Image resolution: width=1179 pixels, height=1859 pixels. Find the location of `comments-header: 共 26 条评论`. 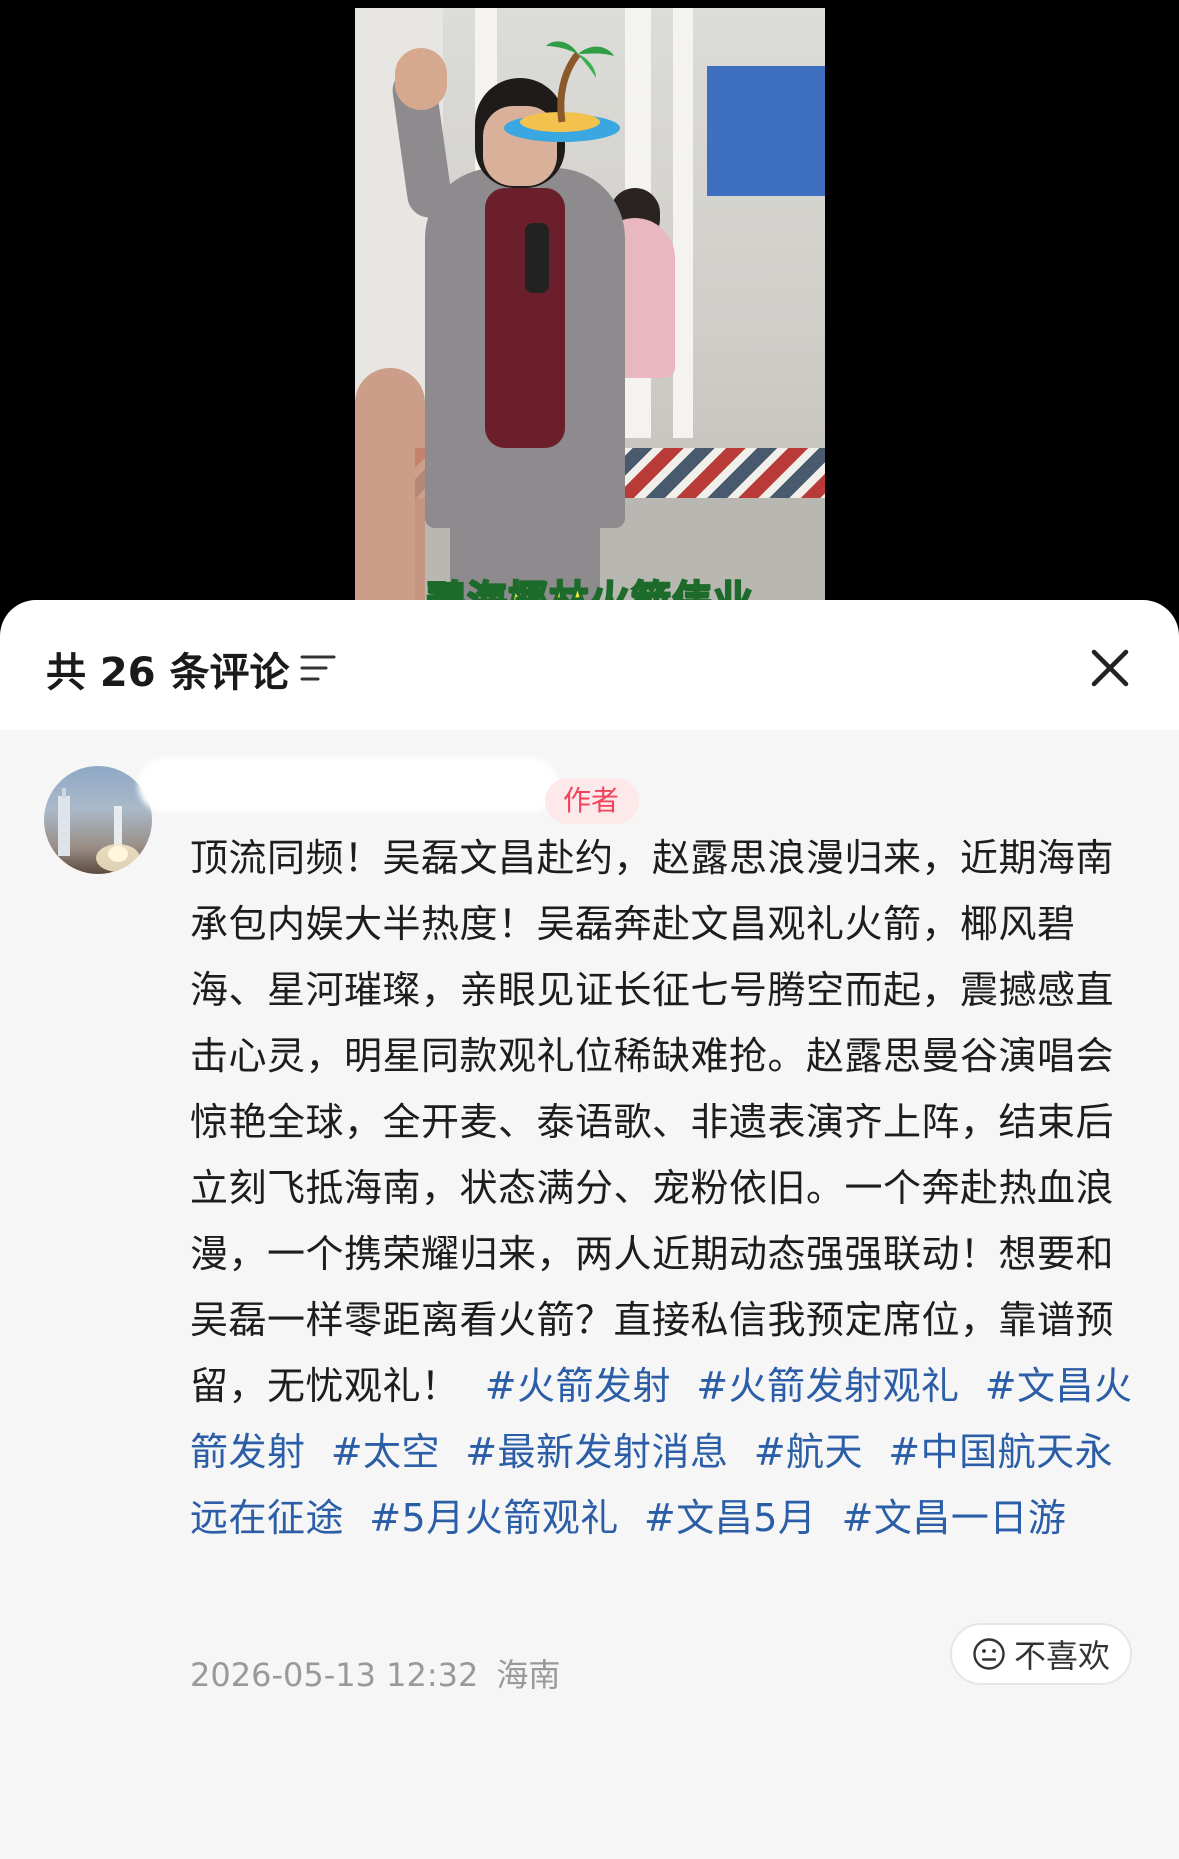

comments-header: 共 26 条评论 is located at coordinates (589, 665).